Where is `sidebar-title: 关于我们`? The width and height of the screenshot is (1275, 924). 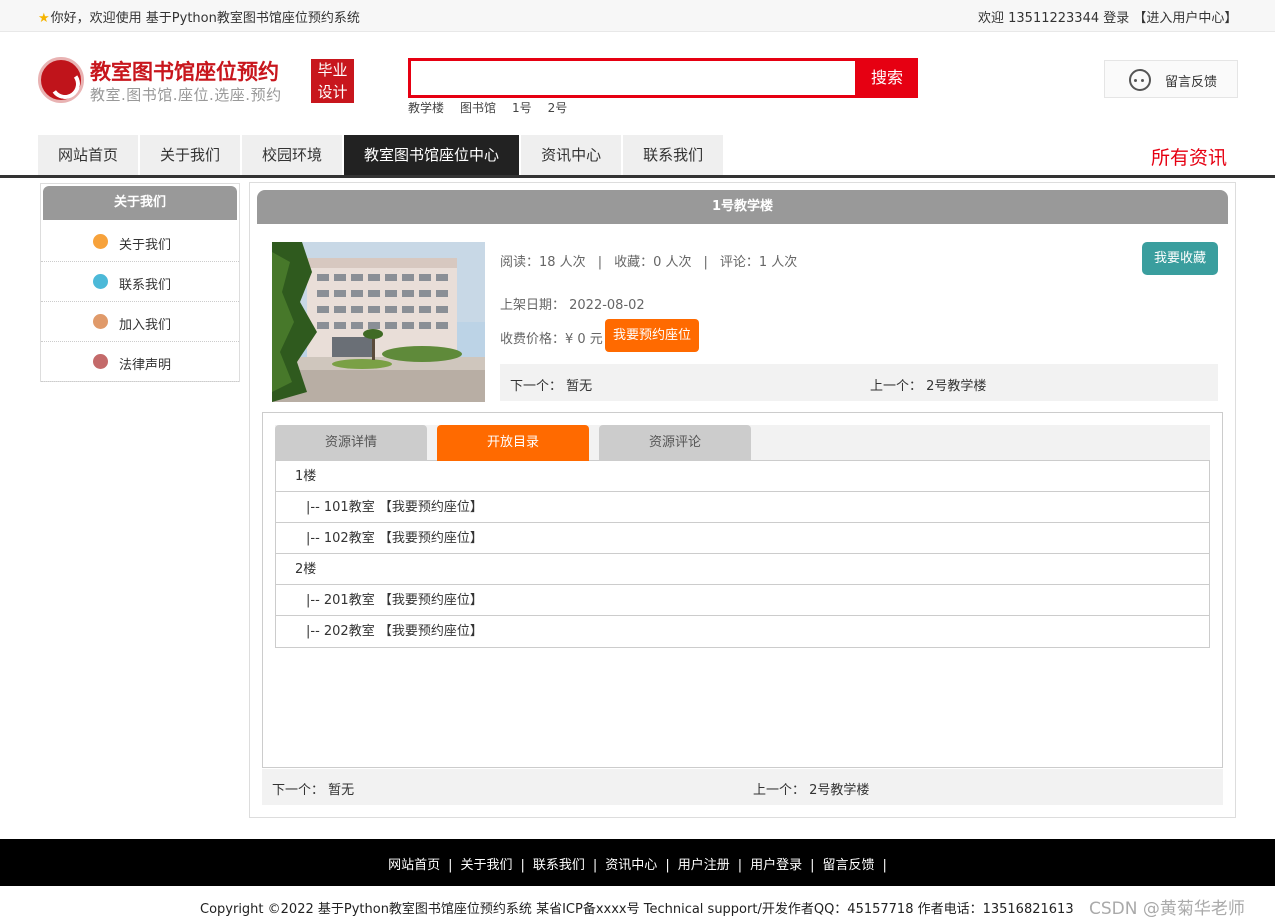 sidebar-title: 关于我们 is located at coordinates (140, 203).